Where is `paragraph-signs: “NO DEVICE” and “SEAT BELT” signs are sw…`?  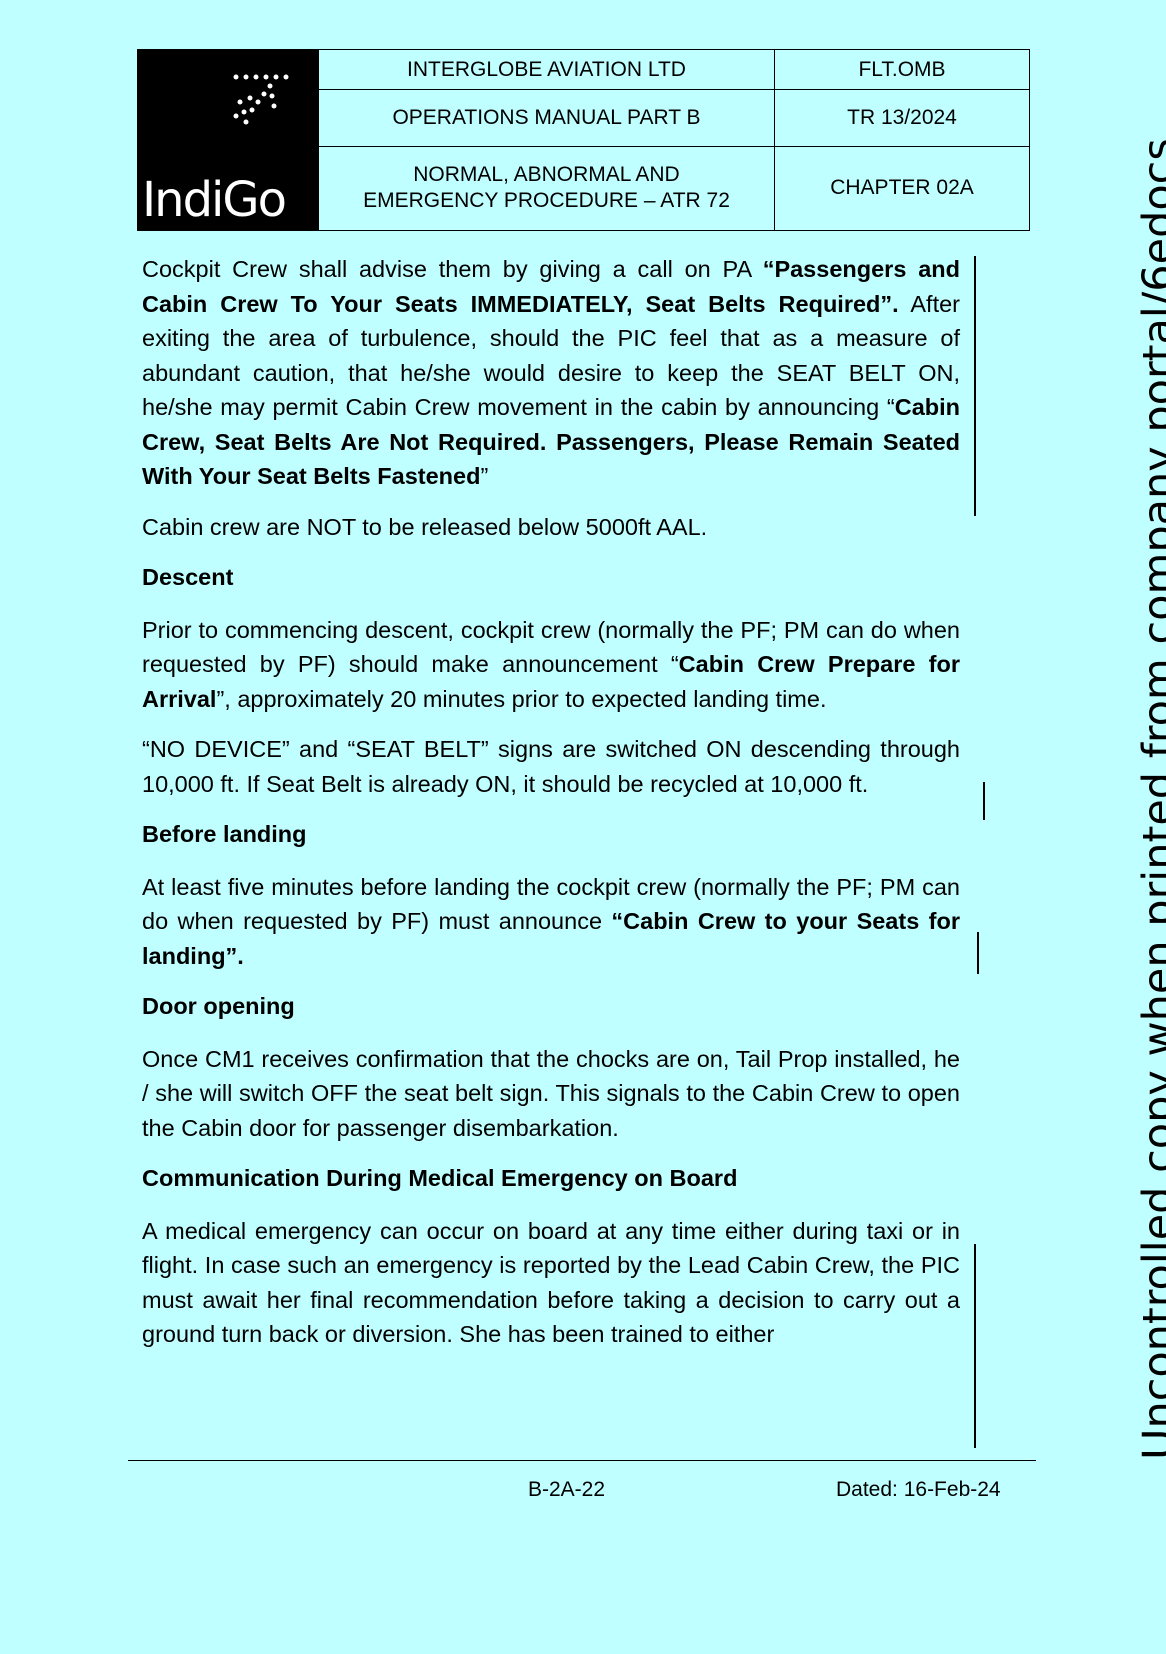
paragraph-signs: “NO DEVICE” and “SEAT BELT” signs are sw… is located at coordinates (551, 766).